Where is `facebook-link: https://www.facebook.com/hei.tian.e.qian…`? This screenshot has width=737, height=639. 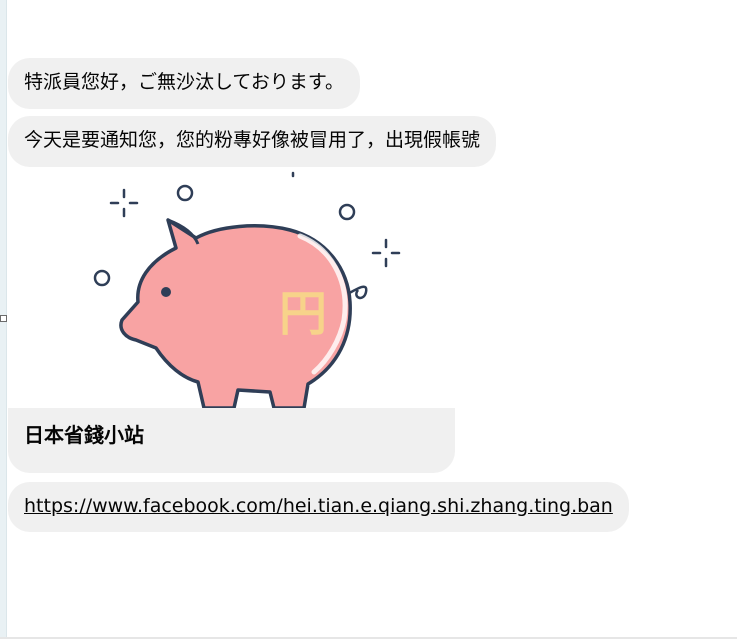 facebook-link: https://www.facebook.com/hei.tian.e.qian… is located at coordinates (318, 506).